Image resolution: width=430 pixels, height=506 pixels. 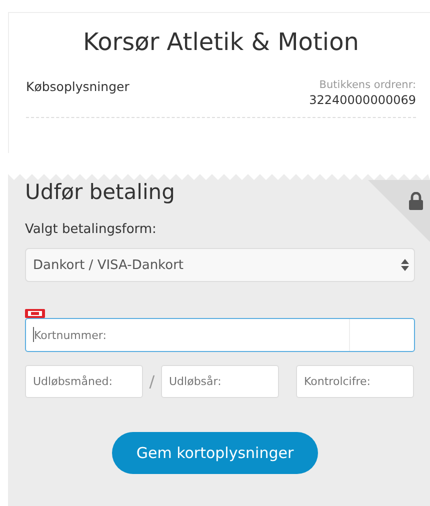 What do you see at coordinates (100, 192) in the screenshot?
I see `payment-heading: Udfør betaling` at bounding box center [100, 192].